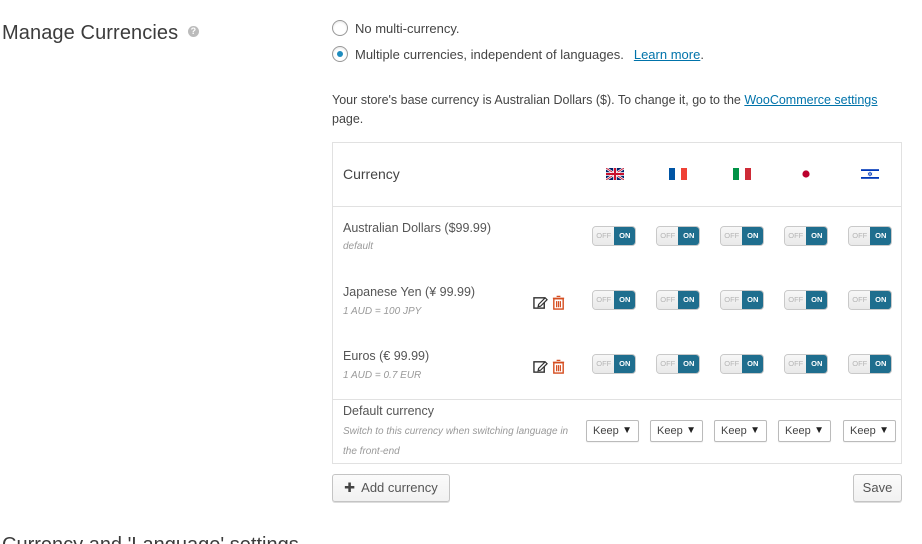  I want to click on currency-row-sub: default, so click(358, 246).